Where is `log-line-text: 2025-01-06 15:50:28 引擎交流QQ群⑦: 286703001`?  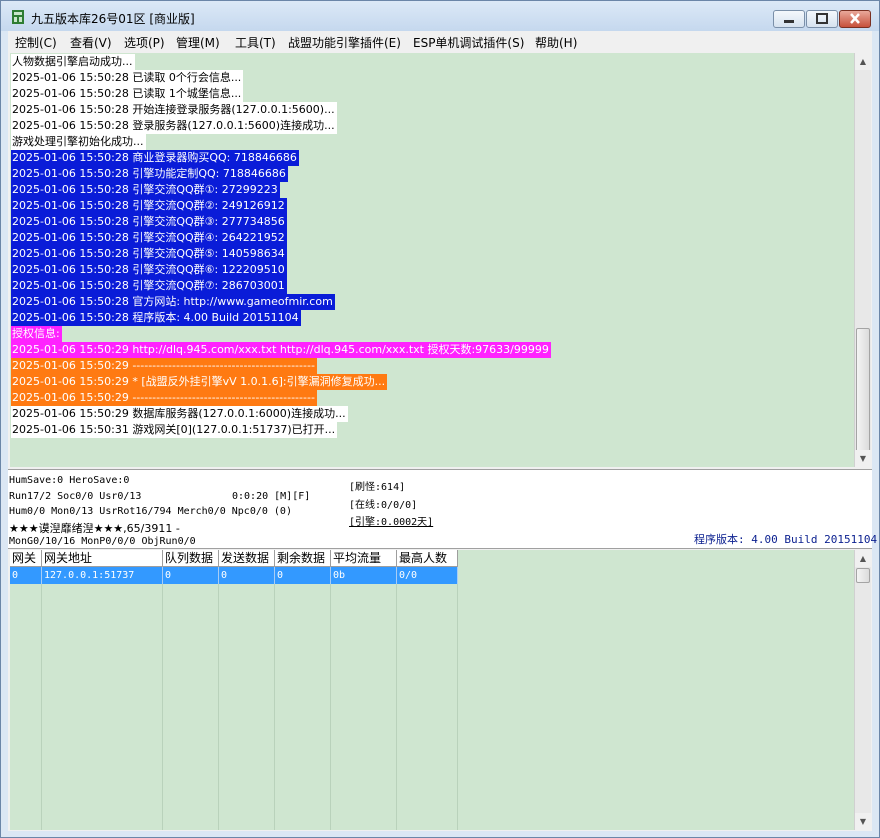
log-line-text: 2025-01-06 15:50:28 引擎交流QQ群⑦: 286703001 is located at coordinates (149, 286).